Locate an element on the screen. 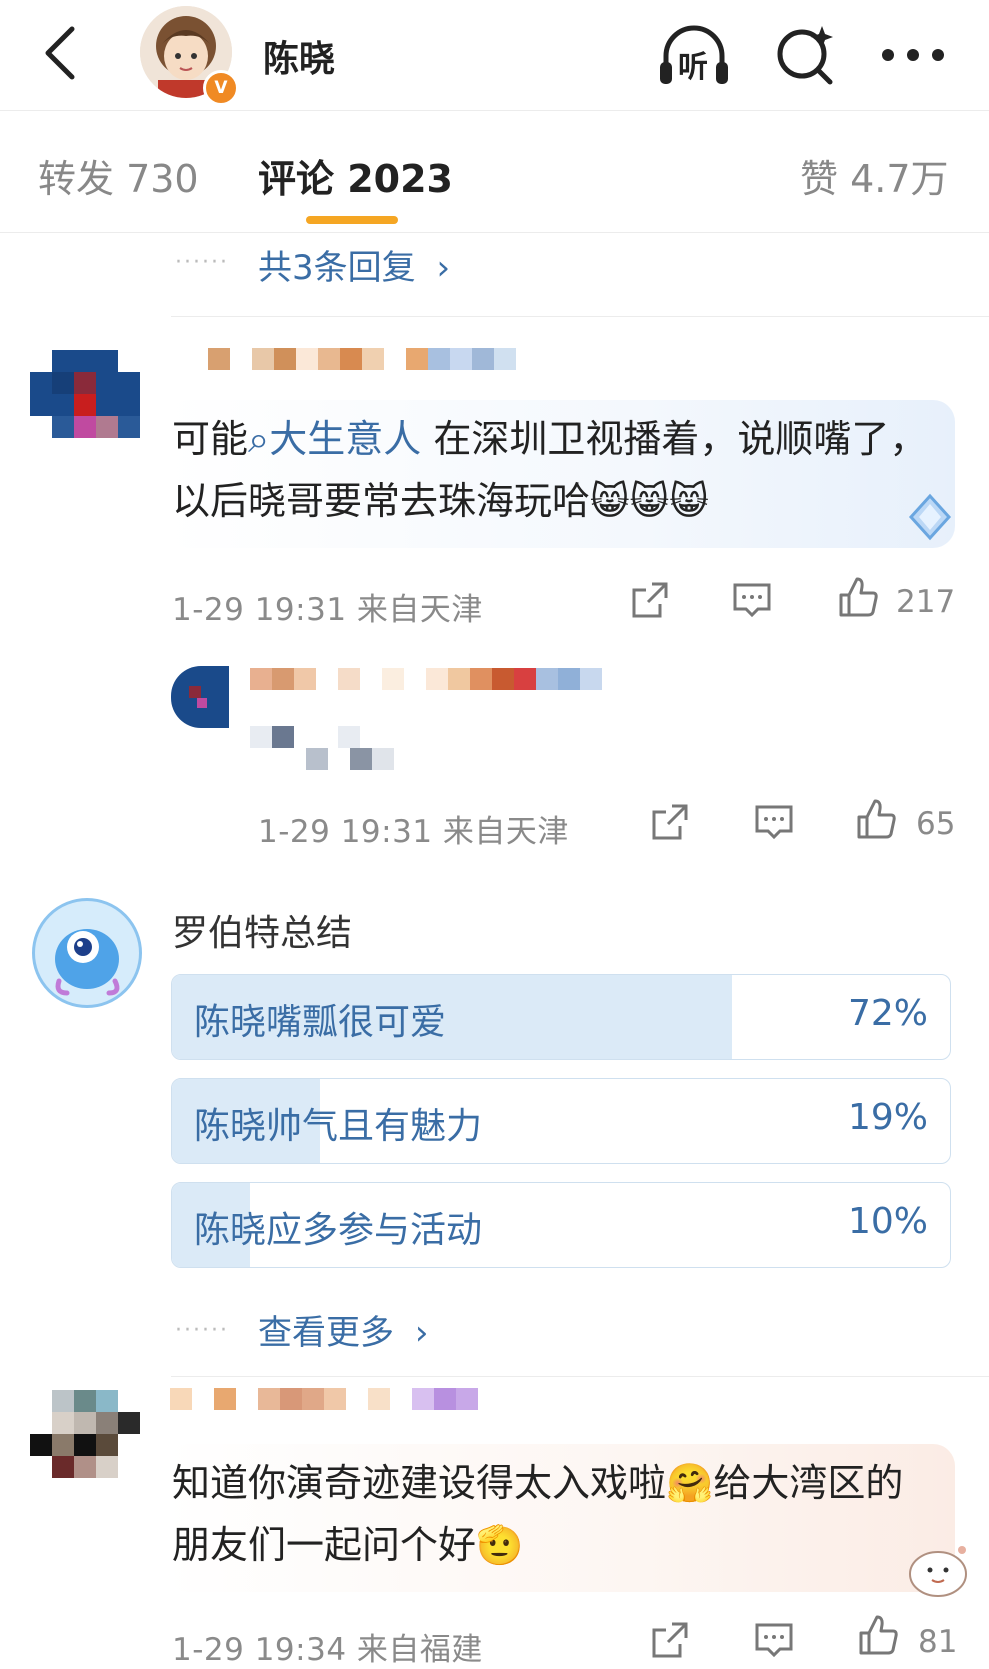 The image size is (989, 1669). poll-option-percent: 19% is located at coordinates (887, 1117).